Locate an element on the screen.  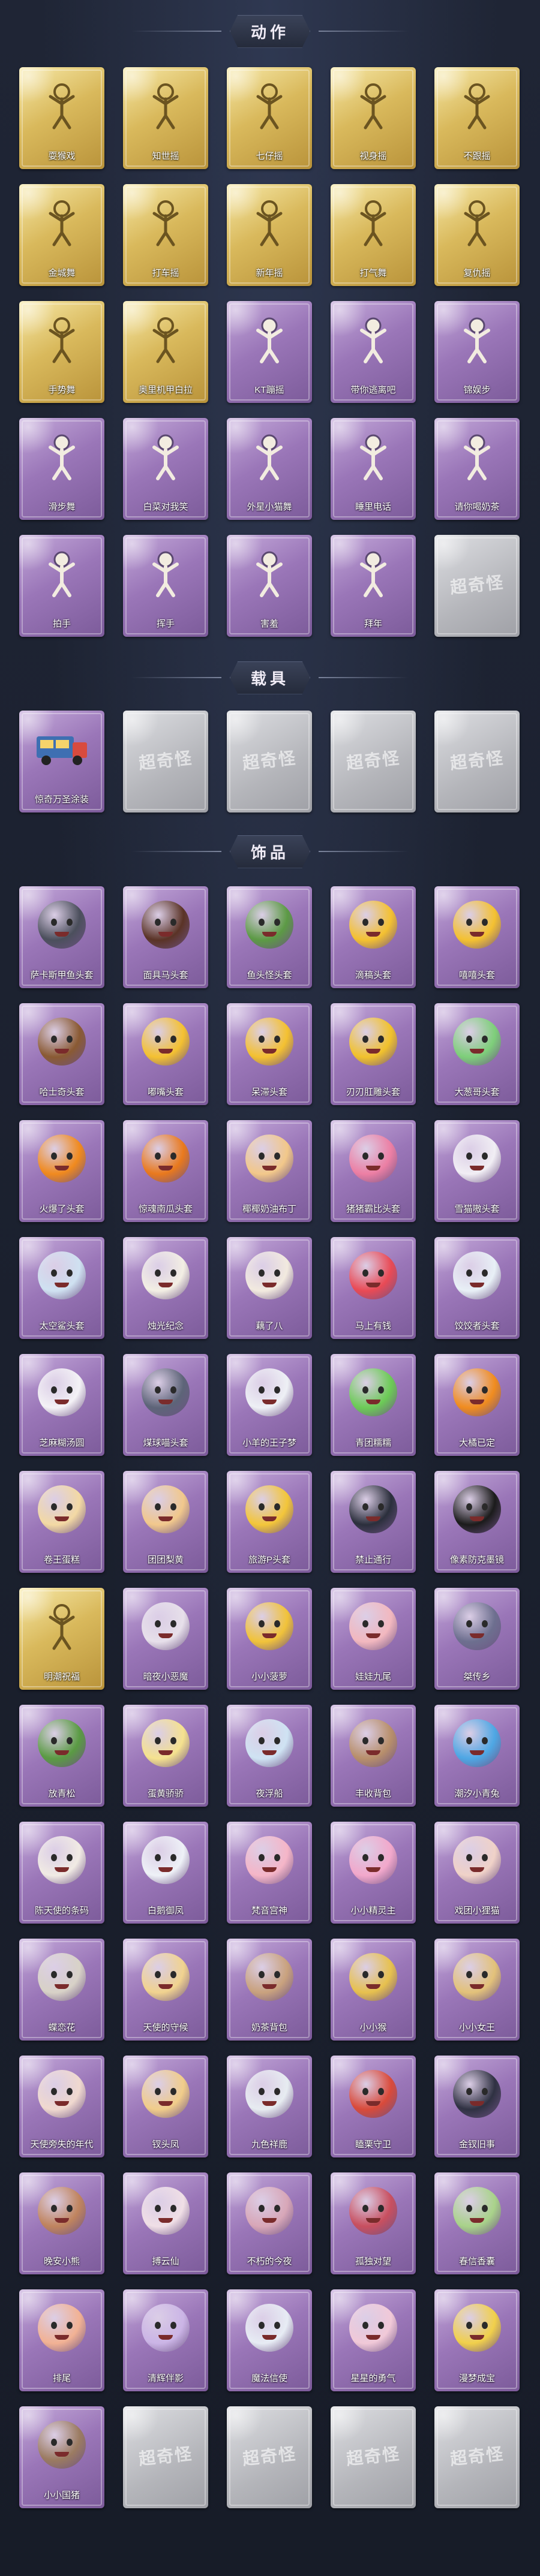
action-card: 七仔摇 is located at coordinates (269, 118).